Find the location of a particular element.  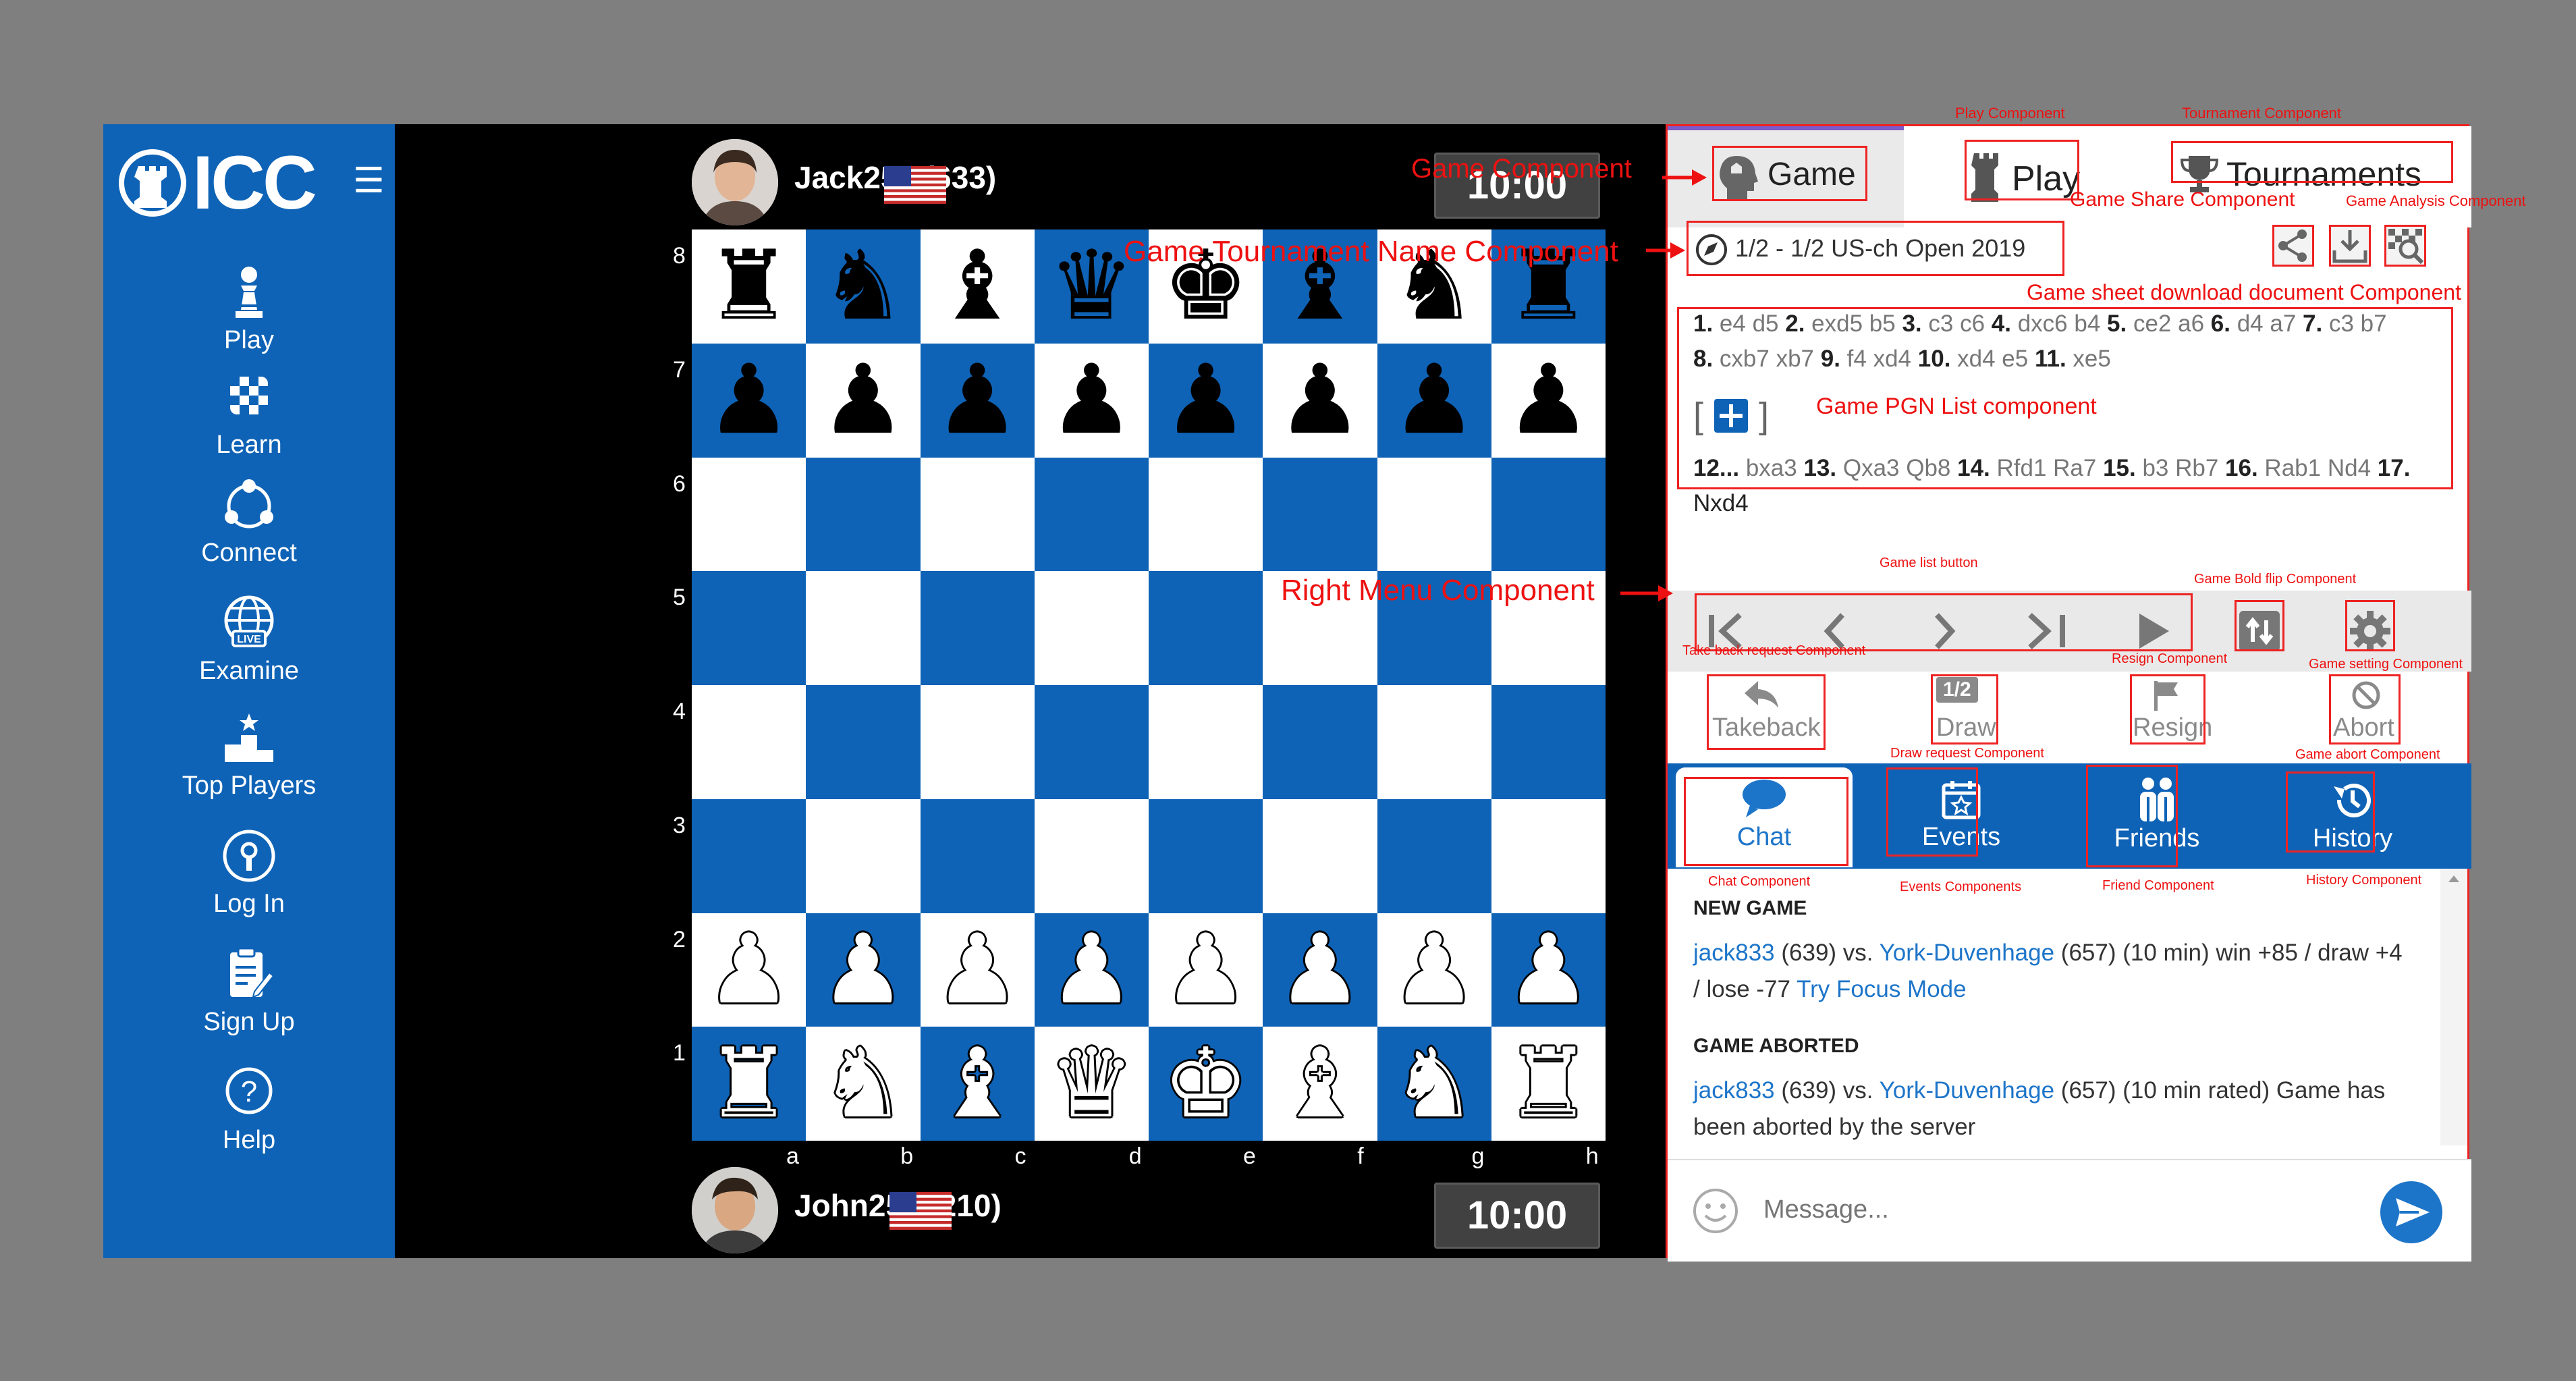

square-d3 is located at coordinates (1091, 855).